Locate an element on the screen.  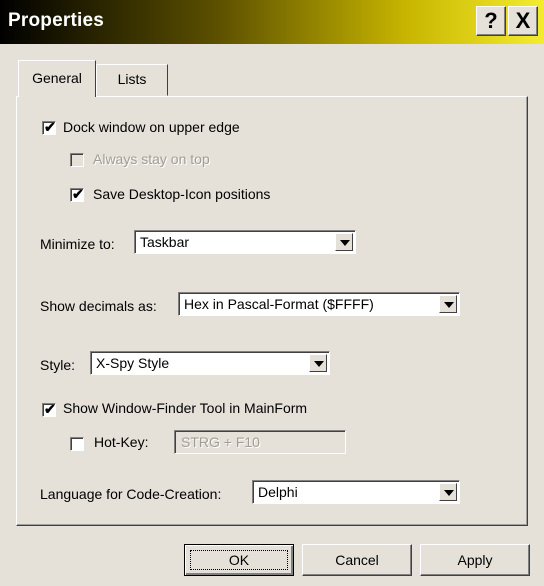
language-label: Language for Code-Creation: is located at coordinates (131, 494).